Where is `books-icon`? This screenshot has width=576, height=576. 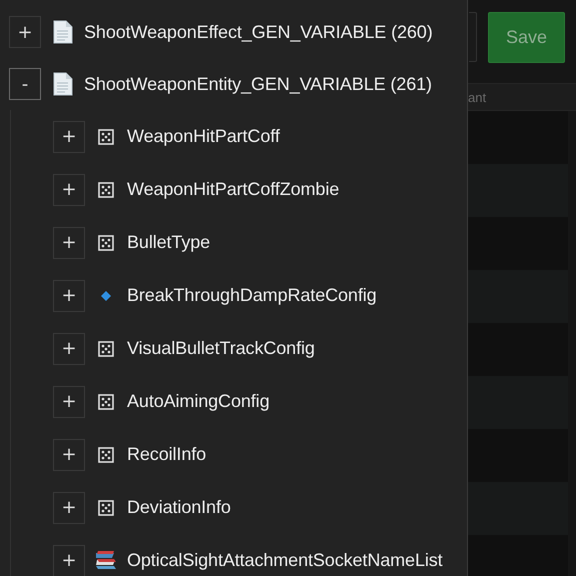
books-icon is located at coordinates (106, 561).